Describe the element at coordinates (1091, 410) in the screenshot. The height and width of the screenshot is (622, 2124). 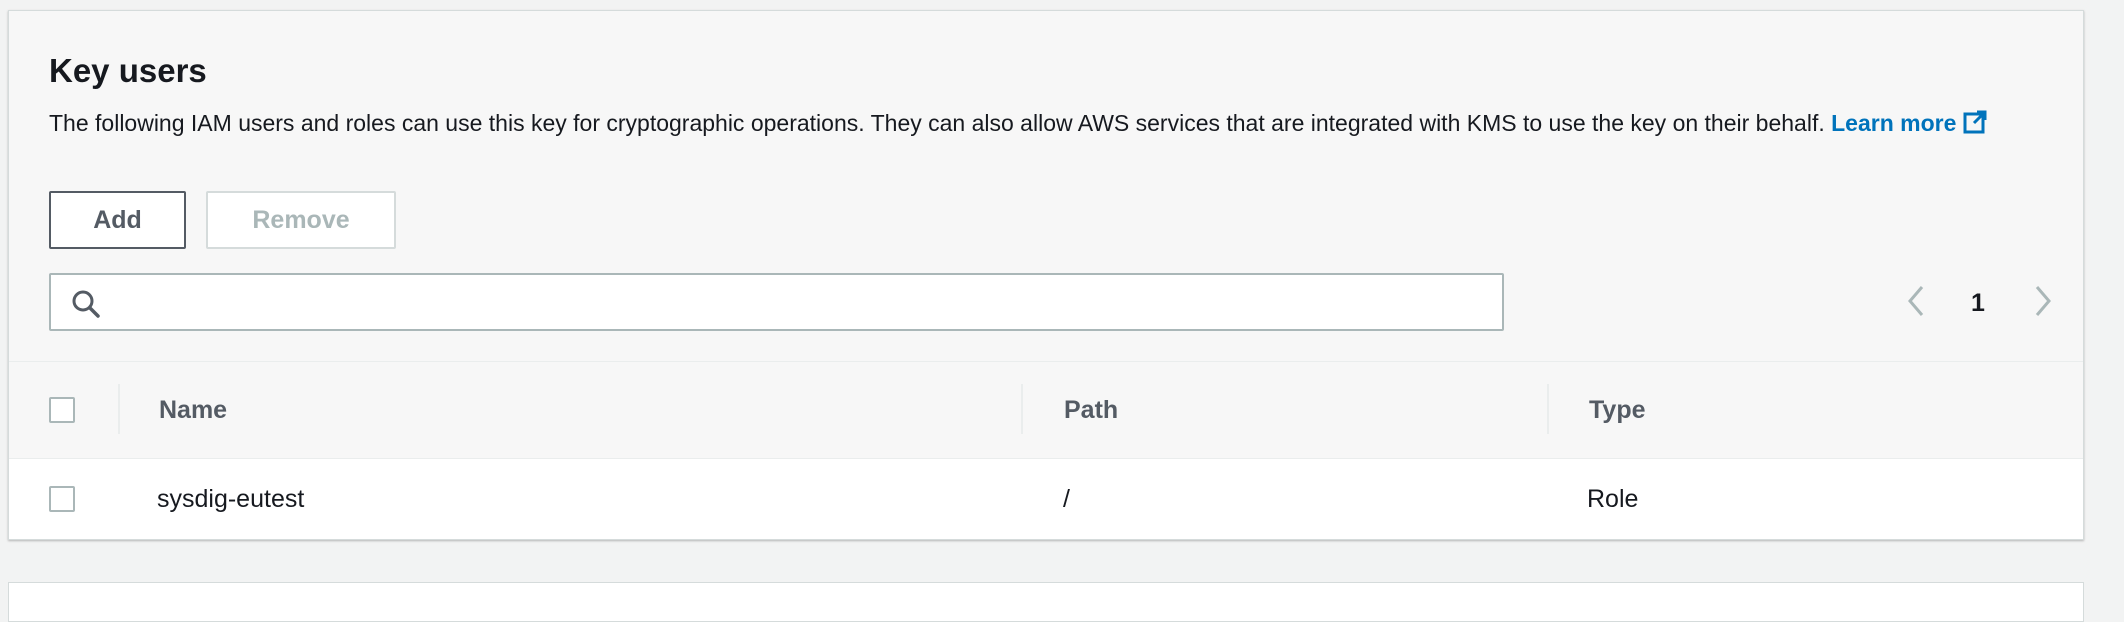
I see `column-header-path: Path` at that location.